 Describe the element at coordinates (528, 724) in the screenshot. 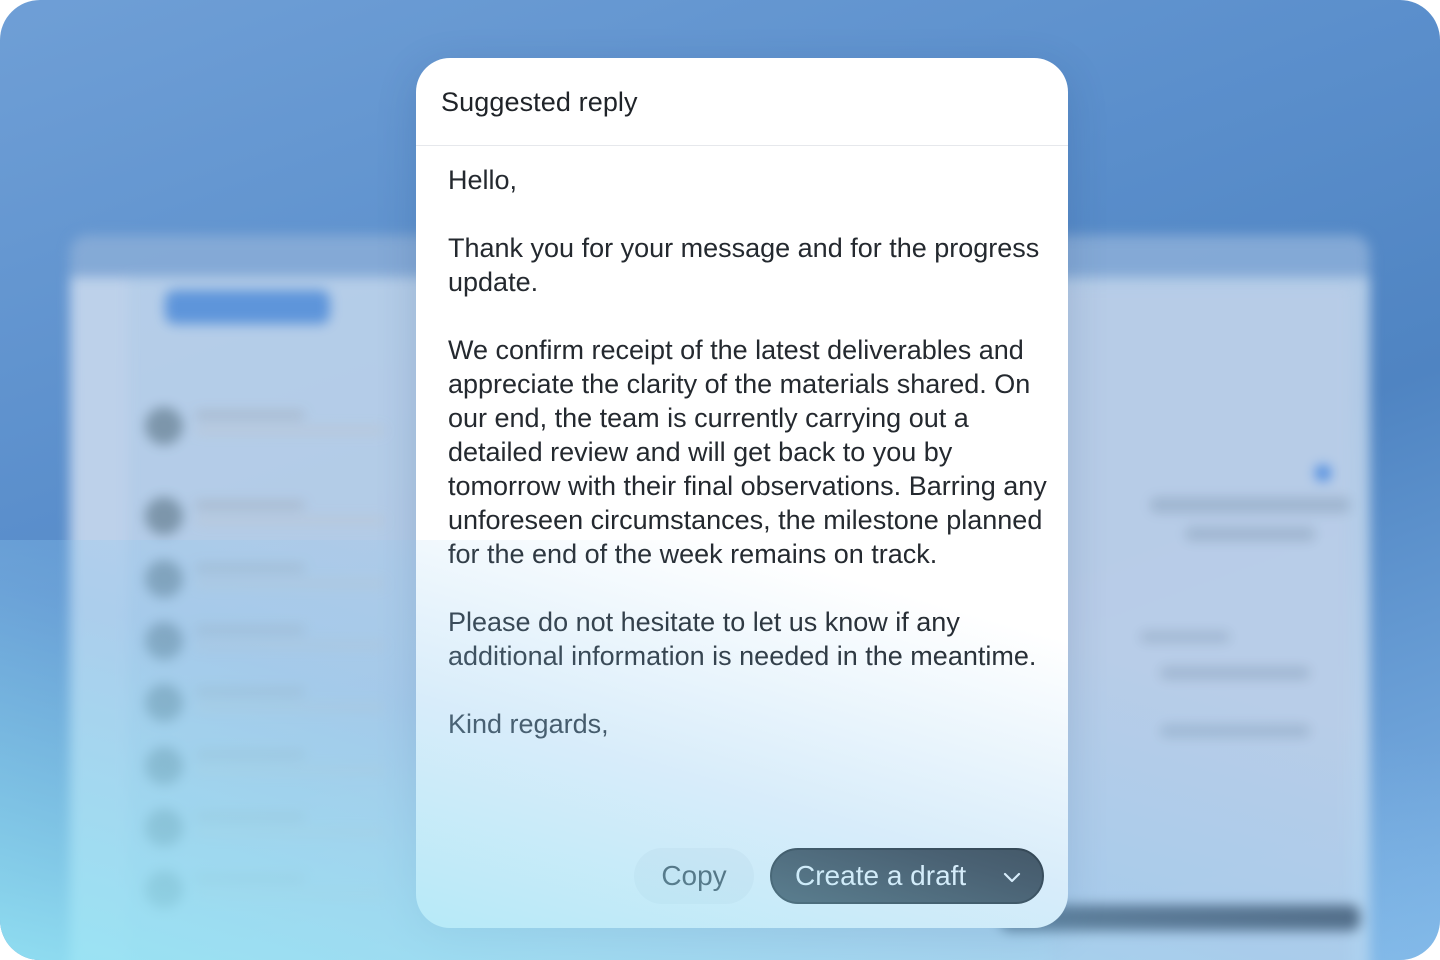

I see `reply-signoff: Kind regards,` at that location.